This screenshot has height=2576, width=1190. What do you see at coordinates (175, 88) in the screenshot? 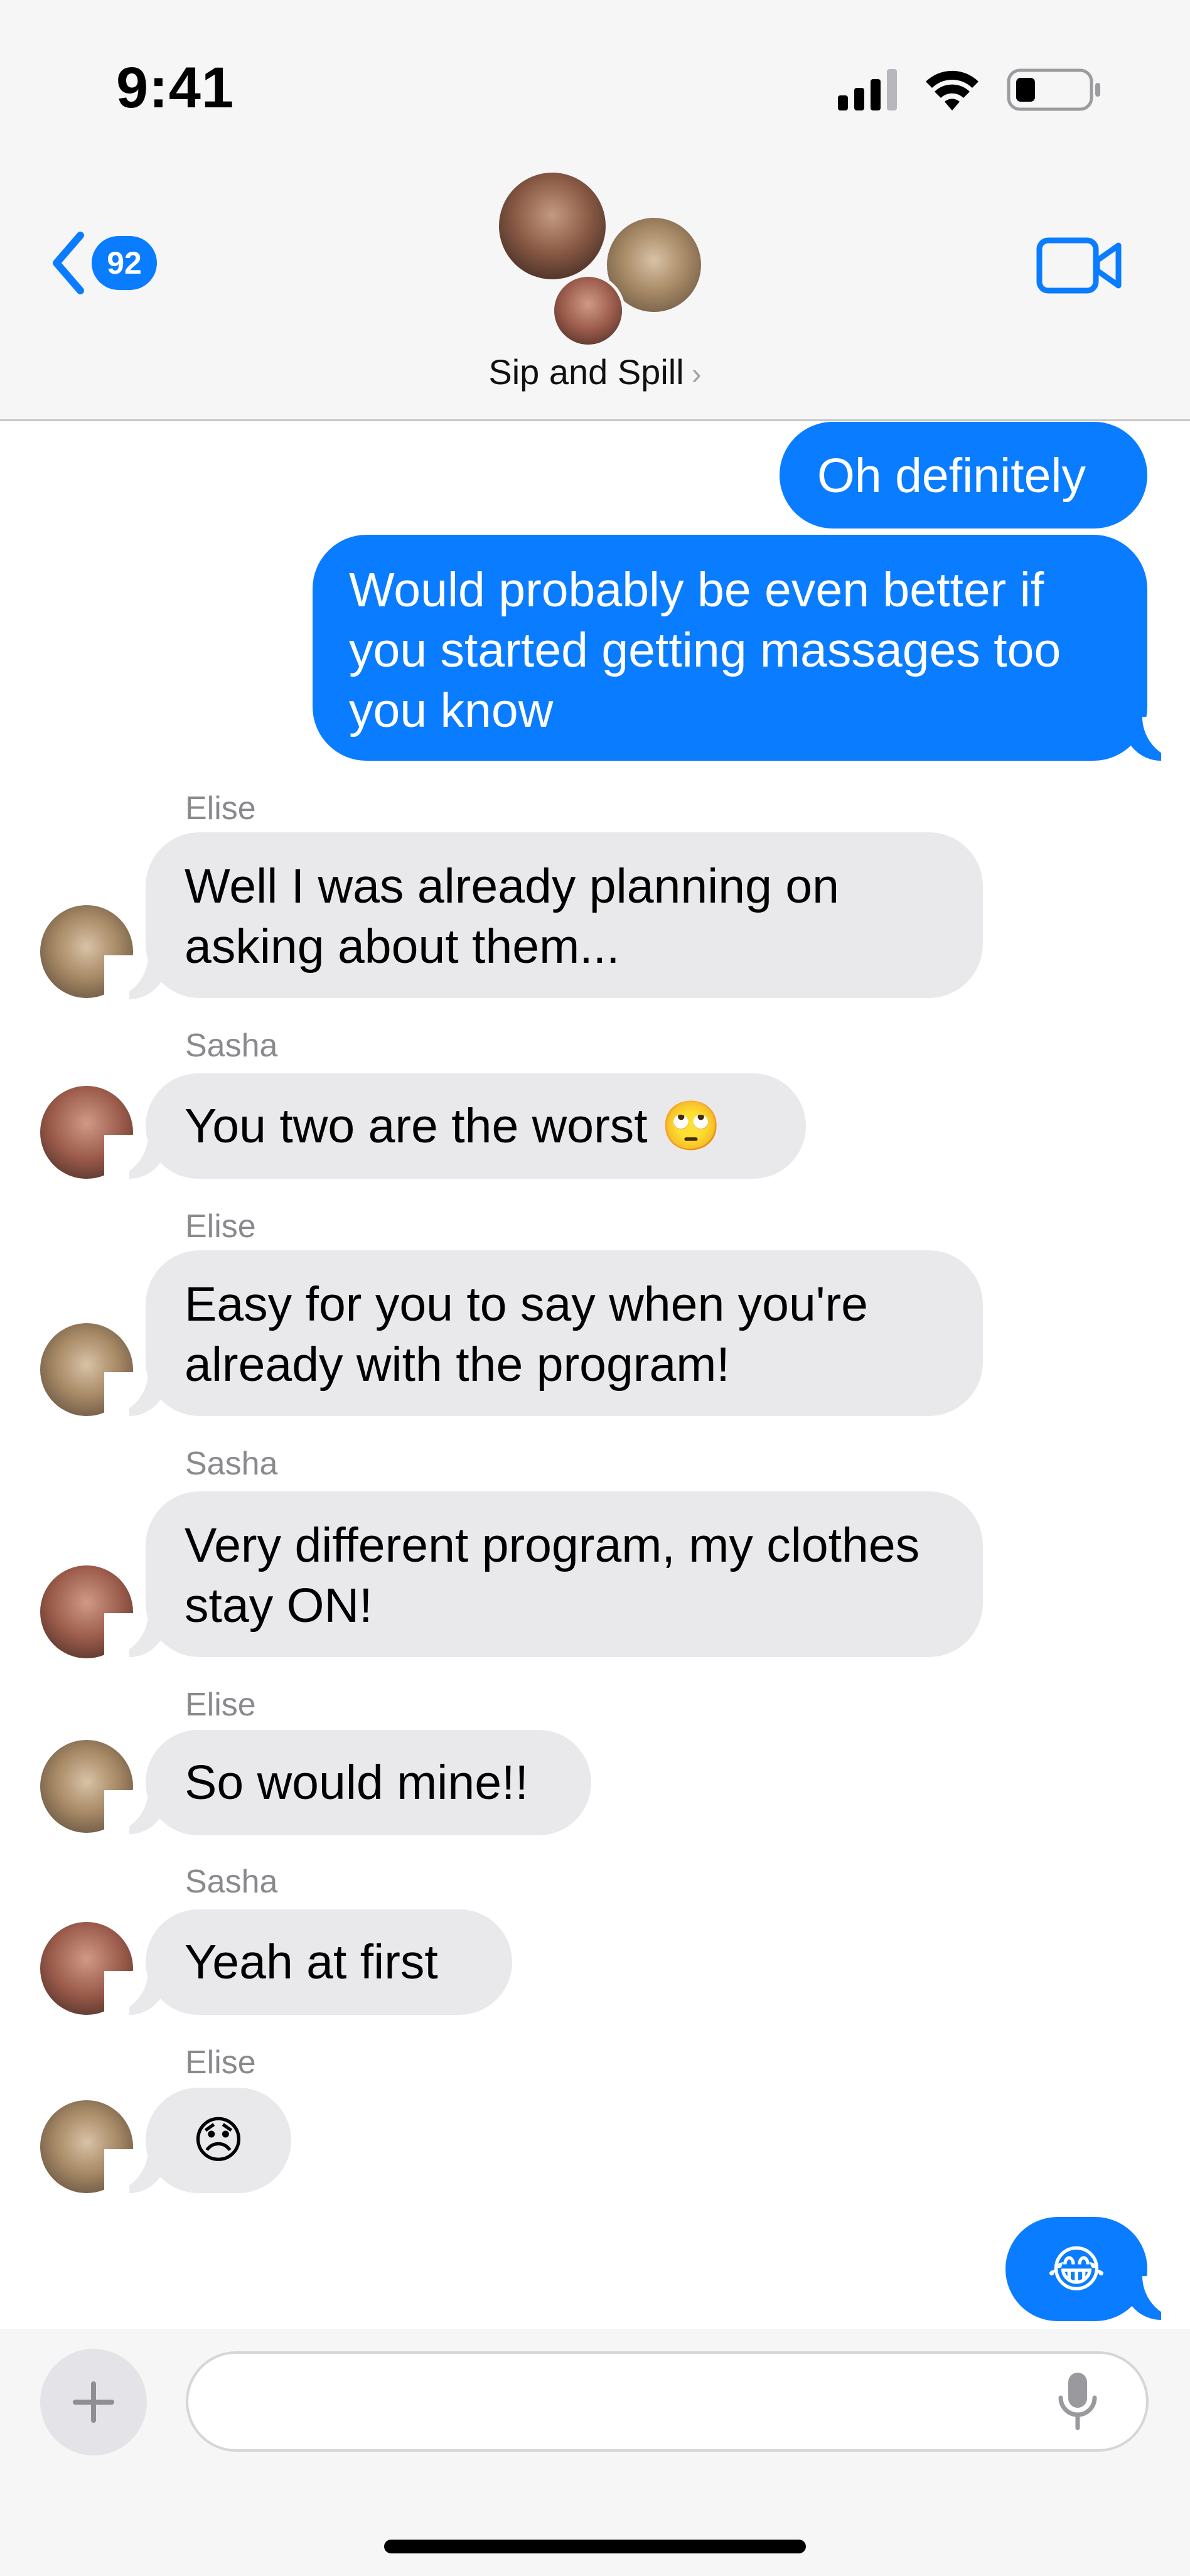
I see `status-time: 9:41` at bounding box center [175, 88].